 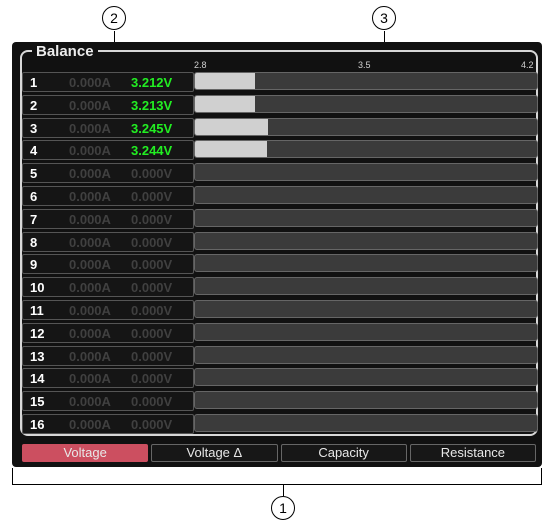 I want to click on cell-row-9: 9 0.000A 0.000V, so click(x=280, y=264).